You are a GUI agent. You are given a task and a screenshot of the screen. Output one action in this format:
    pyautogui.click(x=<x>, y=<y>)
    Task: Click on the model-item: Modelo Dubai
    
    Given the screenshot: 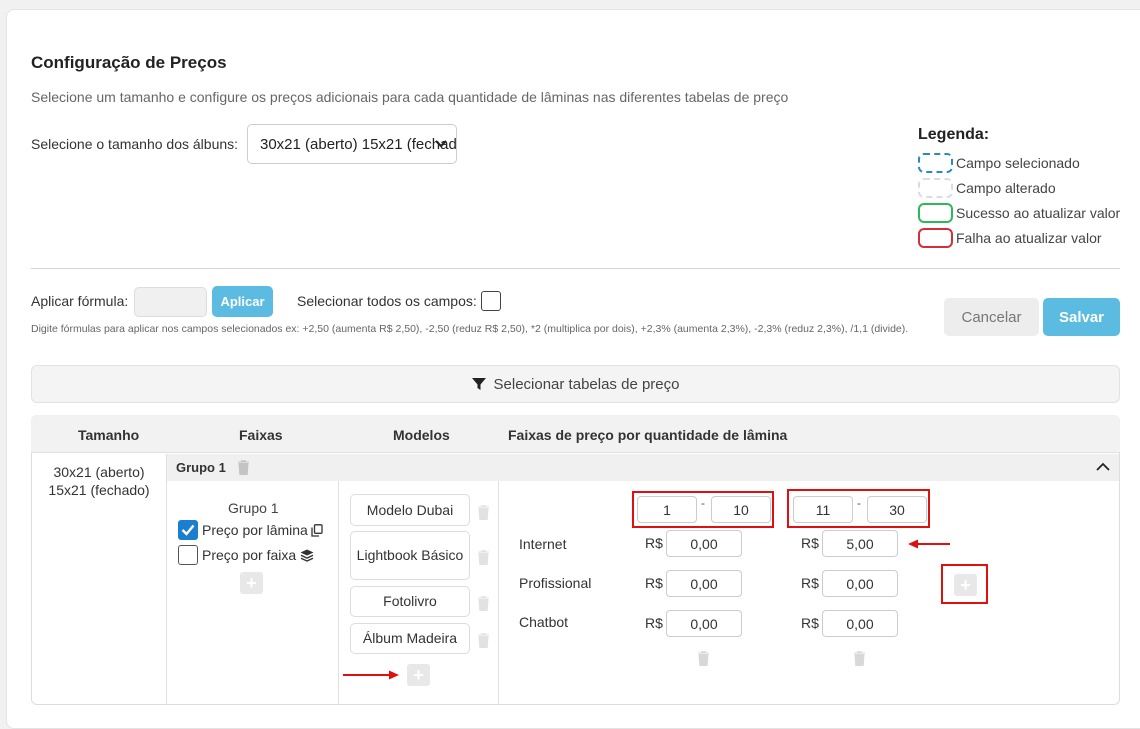 What is the action you would take?
    pyautogui.click(x=410, y=510)
    